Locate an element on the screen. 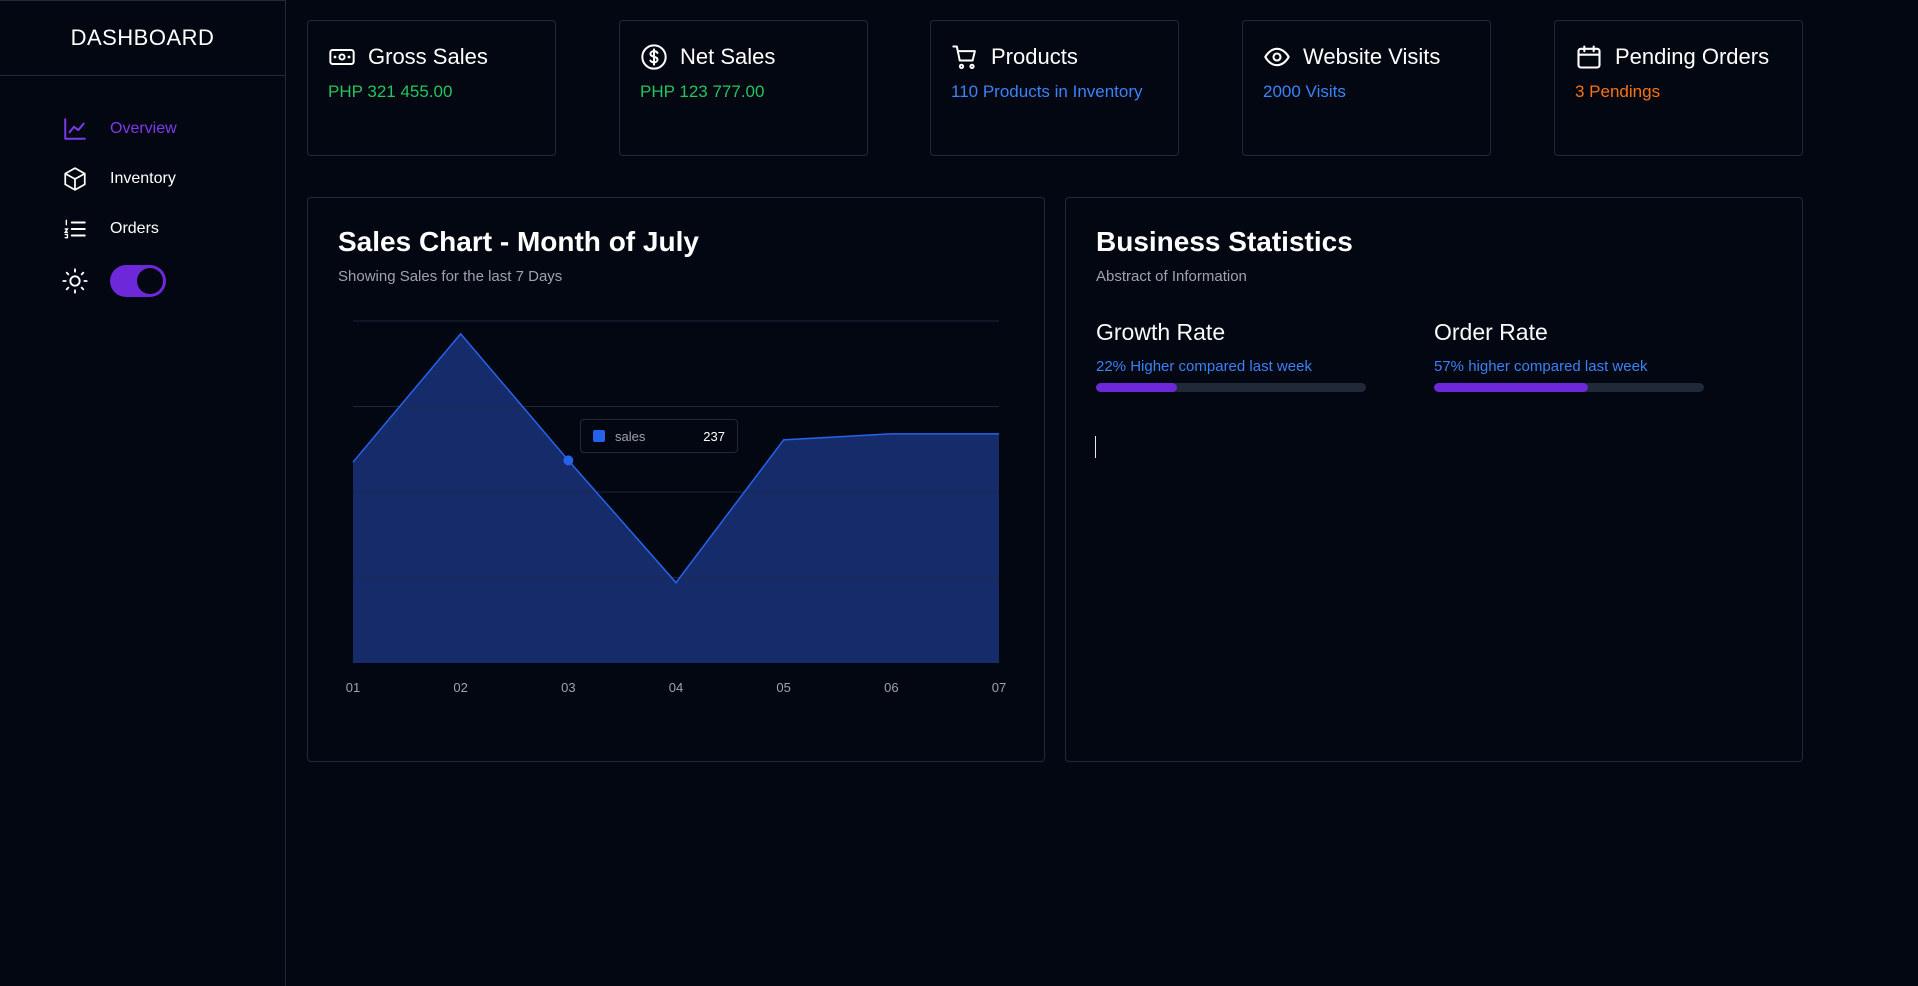  card-net-sales: Net Sales PHP 123 777.00 is located at coordinates (743, 88).